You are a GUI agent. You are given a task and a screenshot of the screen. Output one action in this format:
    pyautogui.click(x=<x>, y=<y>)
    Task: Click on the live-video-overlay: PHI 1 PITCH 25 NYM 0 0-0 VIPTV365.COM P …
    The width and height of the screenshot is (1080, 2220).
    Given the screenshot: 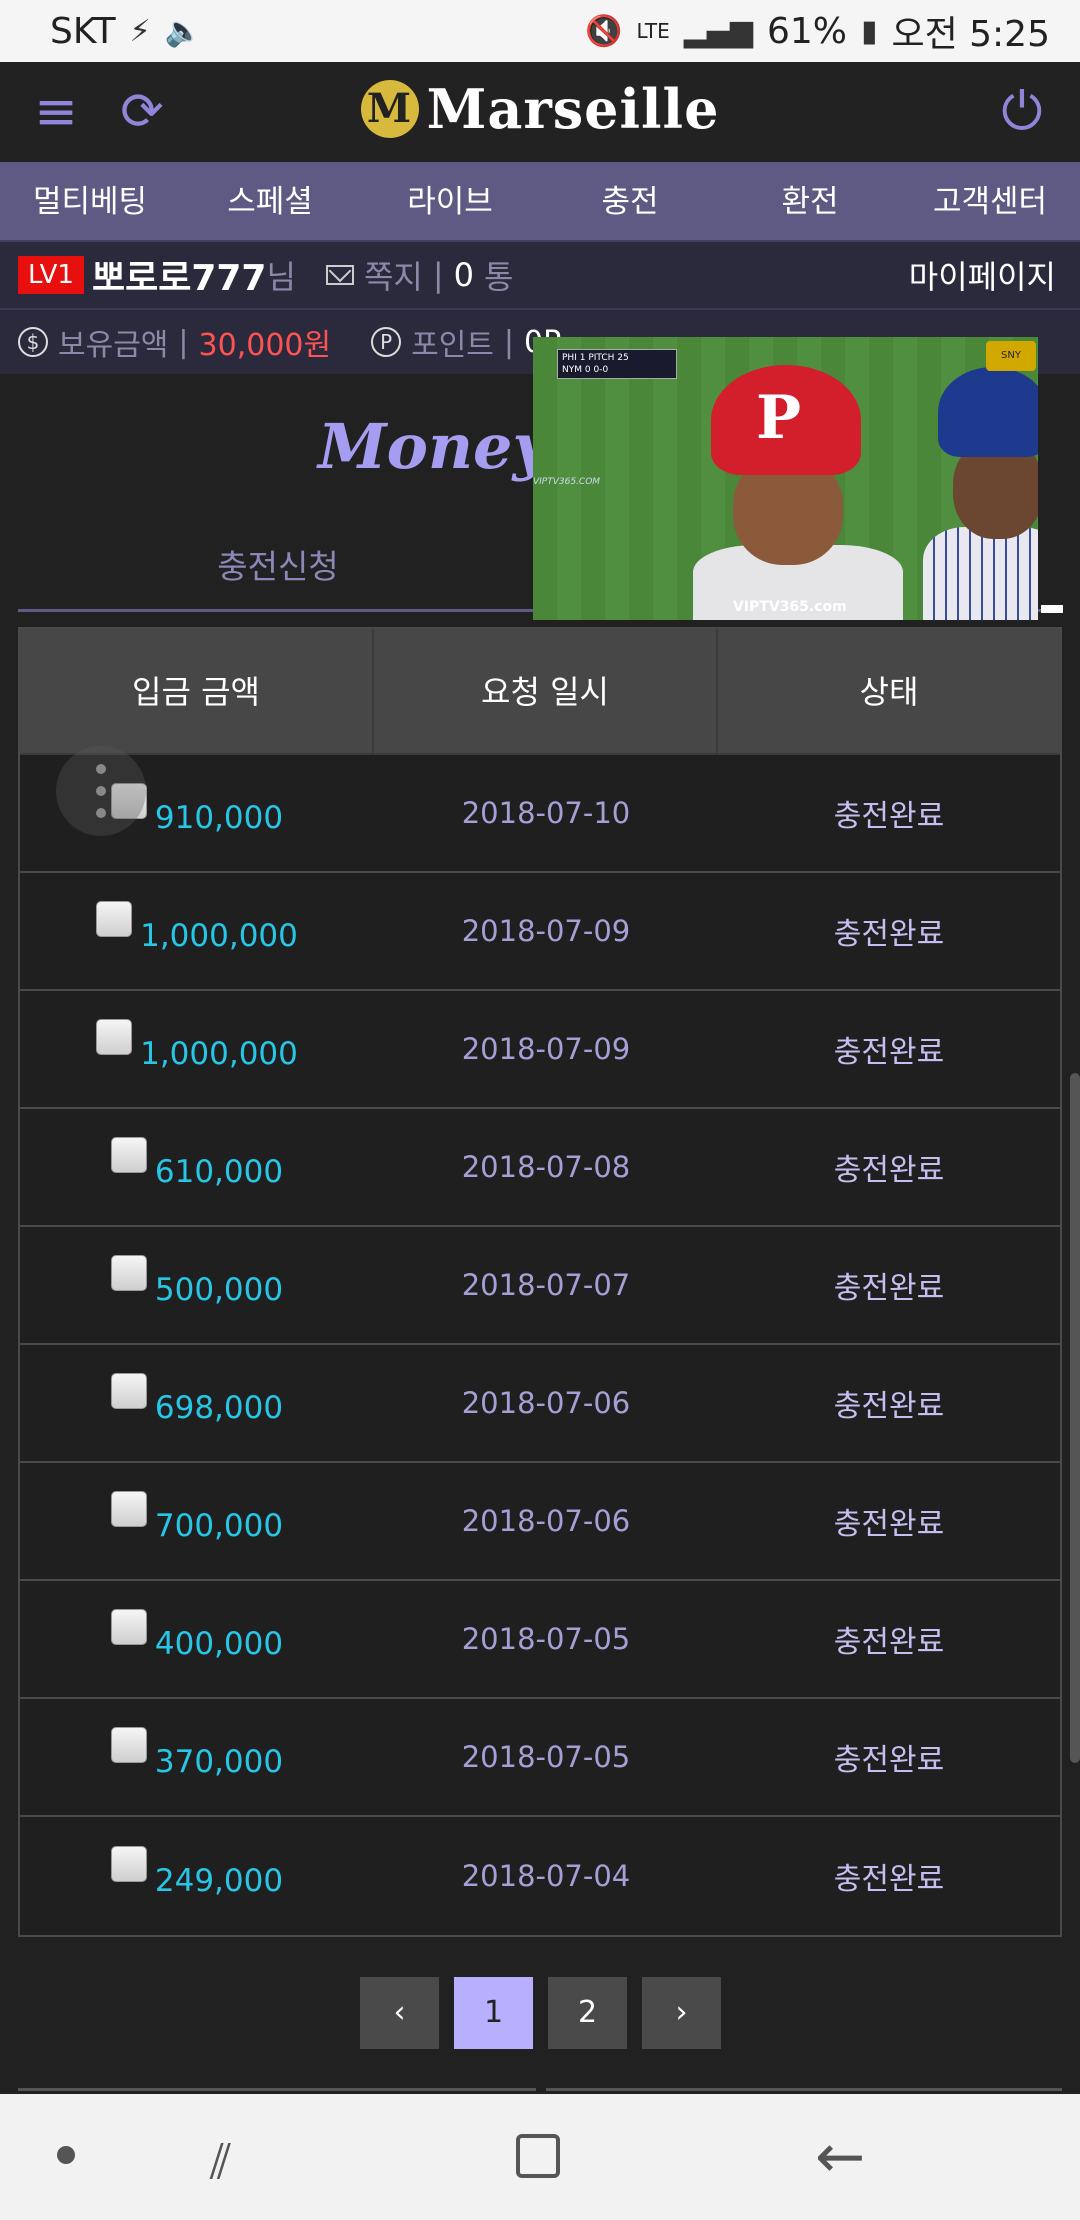 What is the action you would take?
    pyautogui.click(x=785, y=478)
    